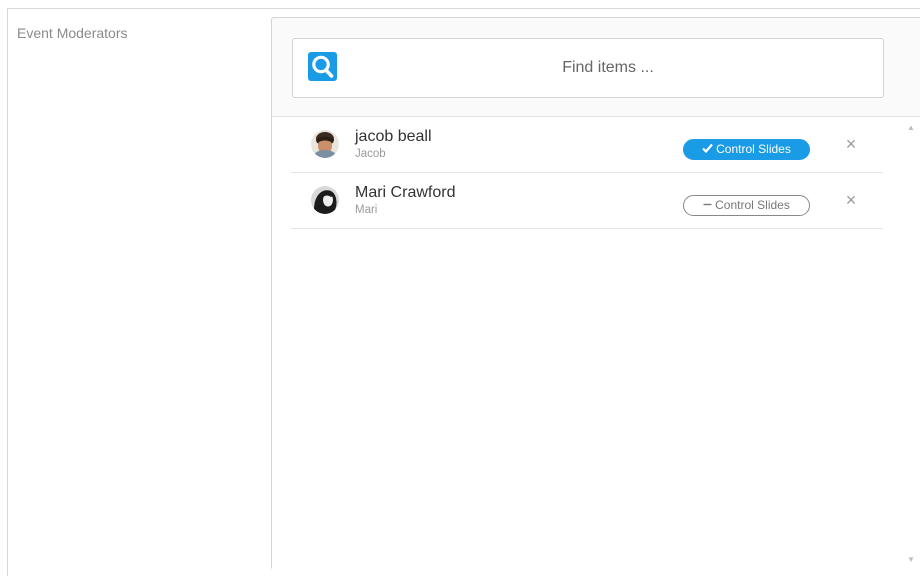  What do you see at coordinates (370, 154) in the screenshot?
I see `user-username: Jacob` at bounding box center [370, 154].